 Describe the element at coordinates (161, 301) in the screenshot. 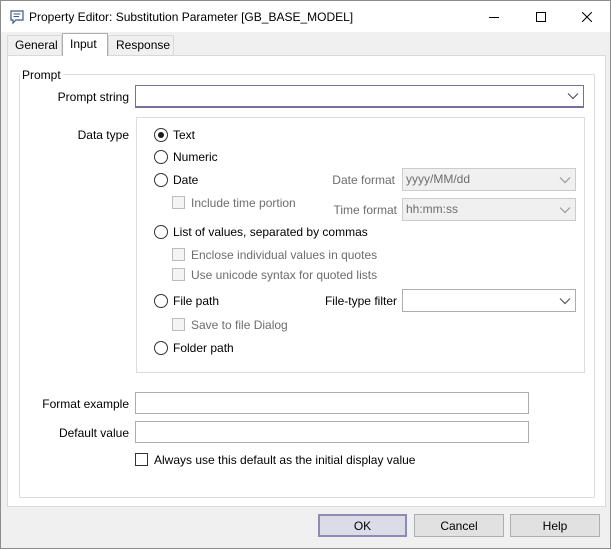

I see `file-path-radio` at that location.